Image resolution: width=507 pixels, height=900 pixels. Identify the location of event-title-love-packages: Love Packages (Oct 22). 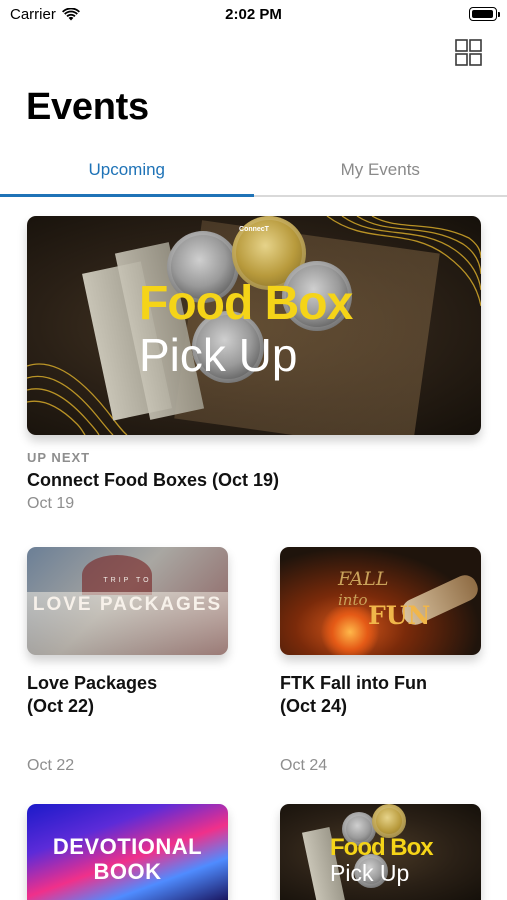
(132, 695).